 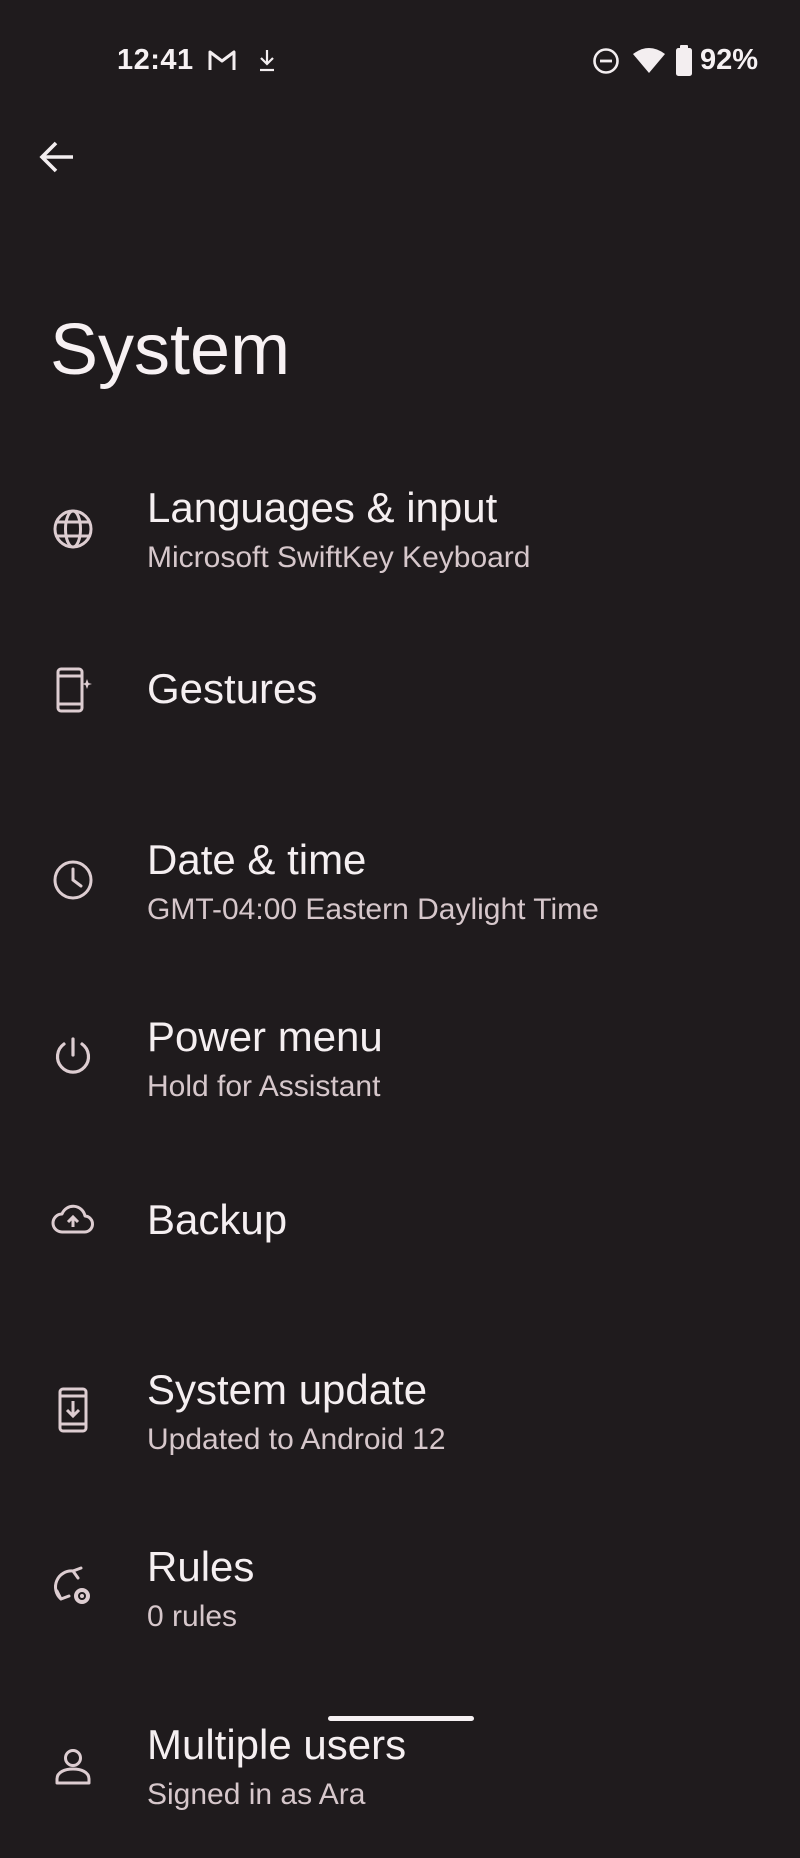 I want to click on battery-icon, so click(x=684, y=61).